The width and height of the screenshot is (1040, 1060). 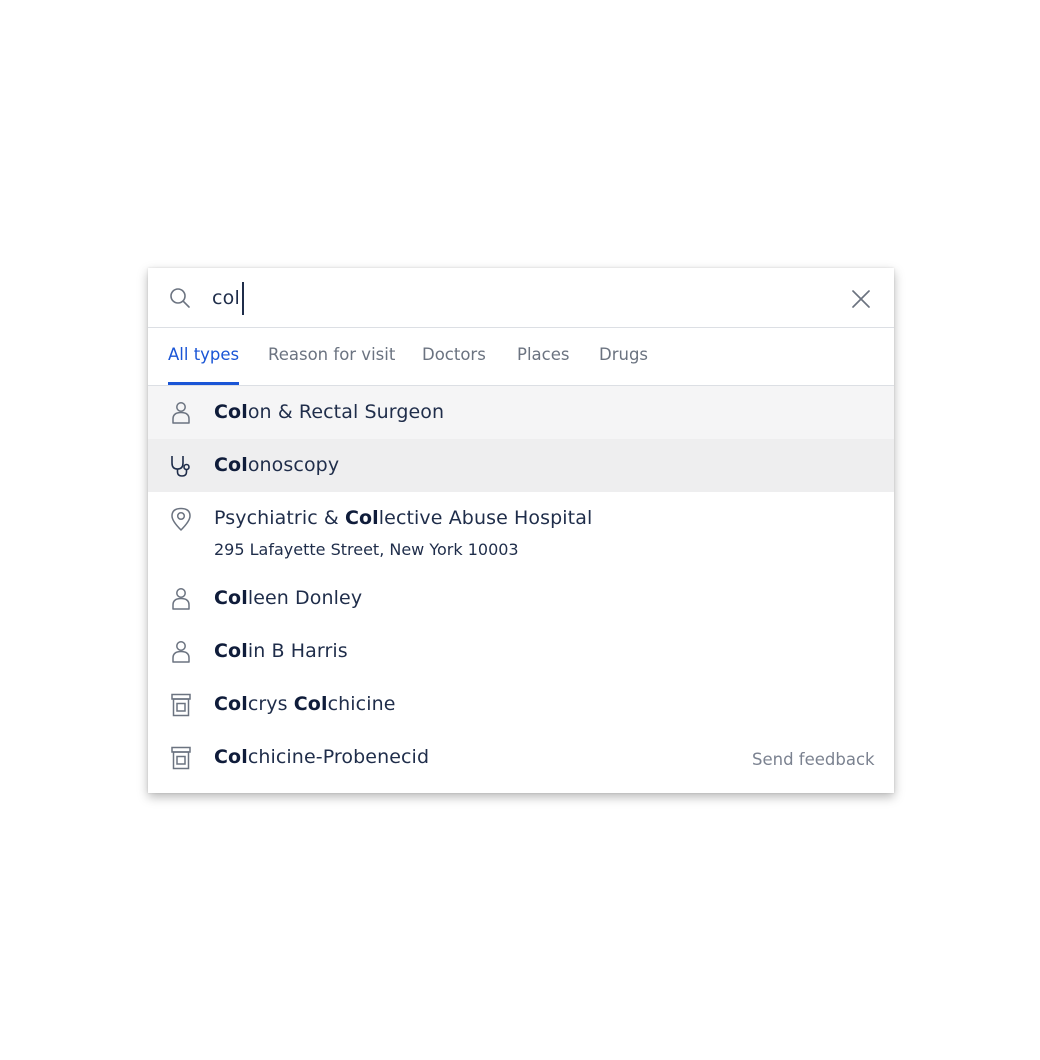 What do you see at coordinates (279, 518) in the screenshot?
I see `result-text: Psychiatric &` at bounding box center [279, 518].